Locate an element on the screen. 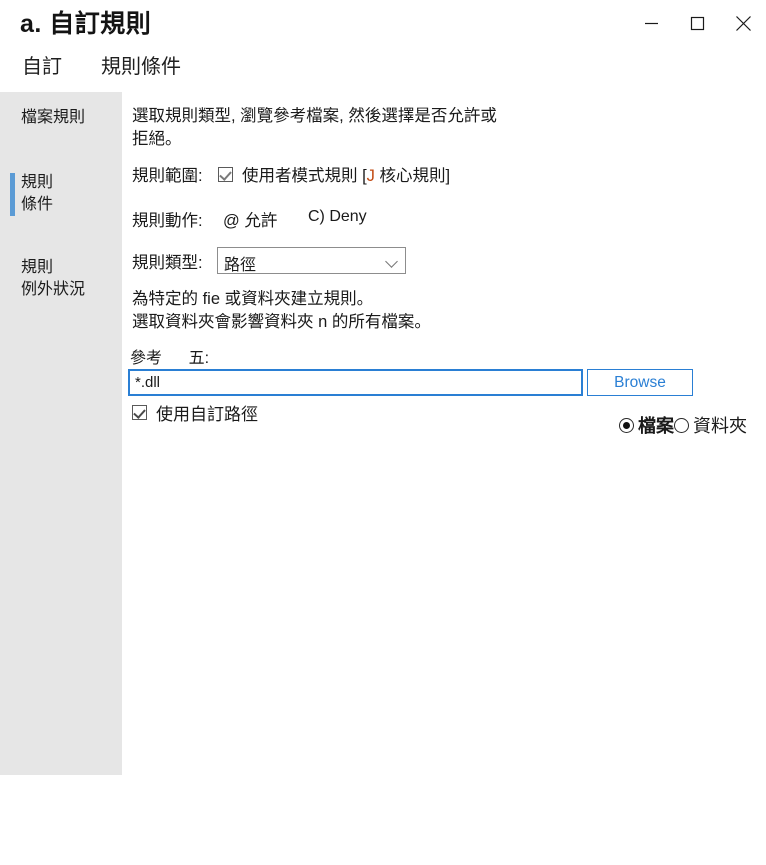 This screenshot has width=766, height=865. close-icon is located at coordinates (743, 23).